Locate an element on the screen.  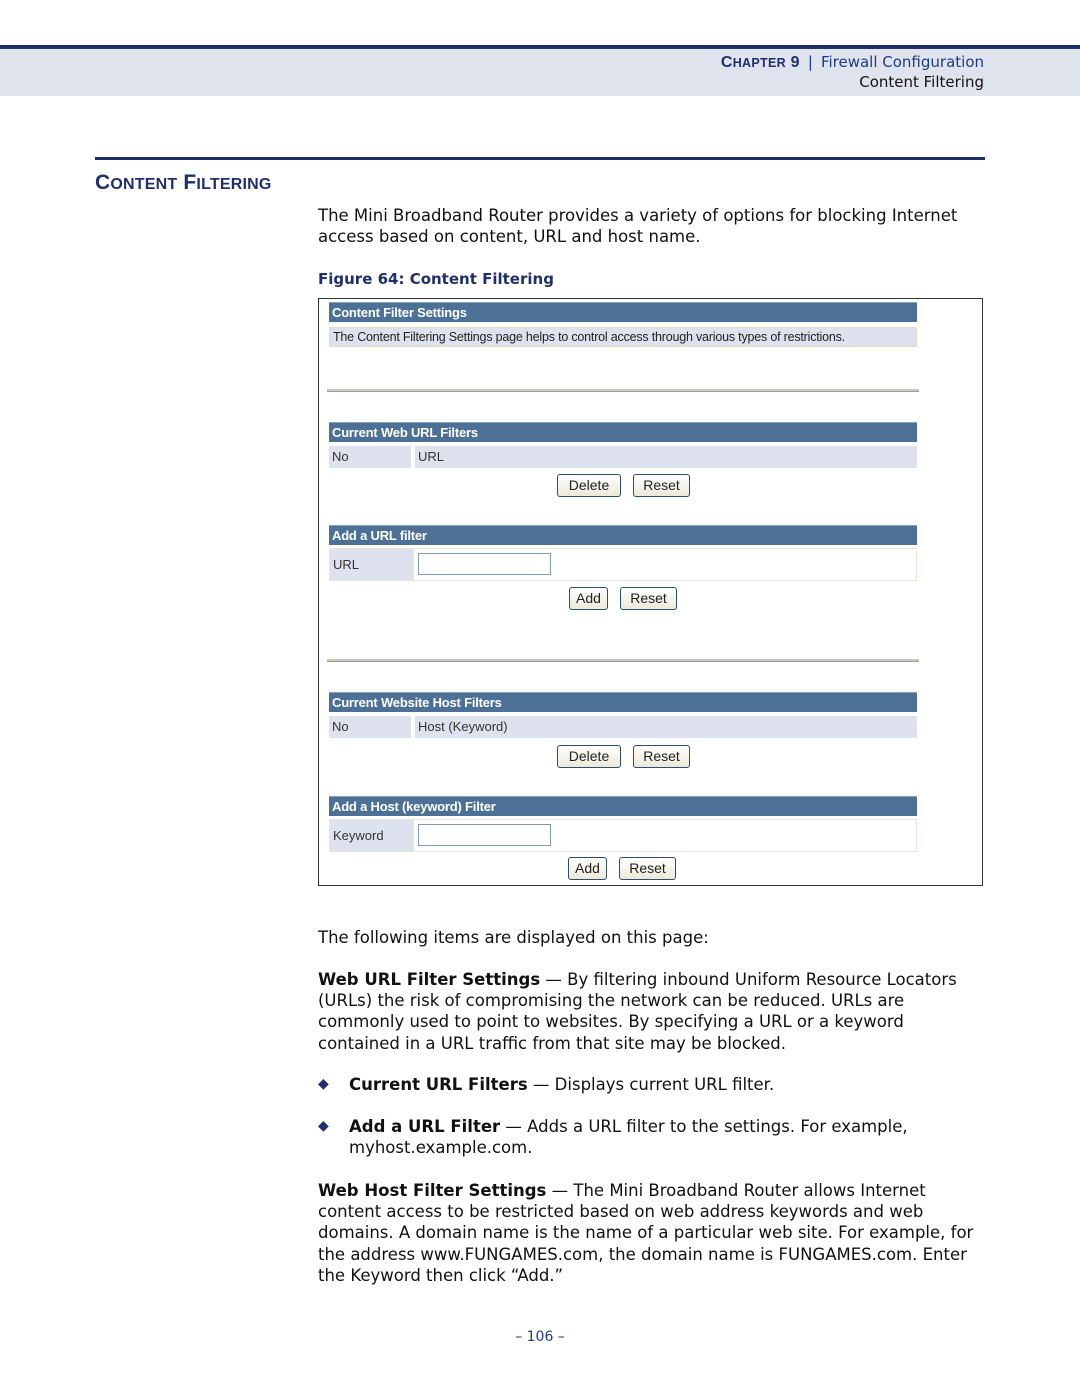
settings-title-bar: Content Filter Settings is located at coordinates (623, 312).